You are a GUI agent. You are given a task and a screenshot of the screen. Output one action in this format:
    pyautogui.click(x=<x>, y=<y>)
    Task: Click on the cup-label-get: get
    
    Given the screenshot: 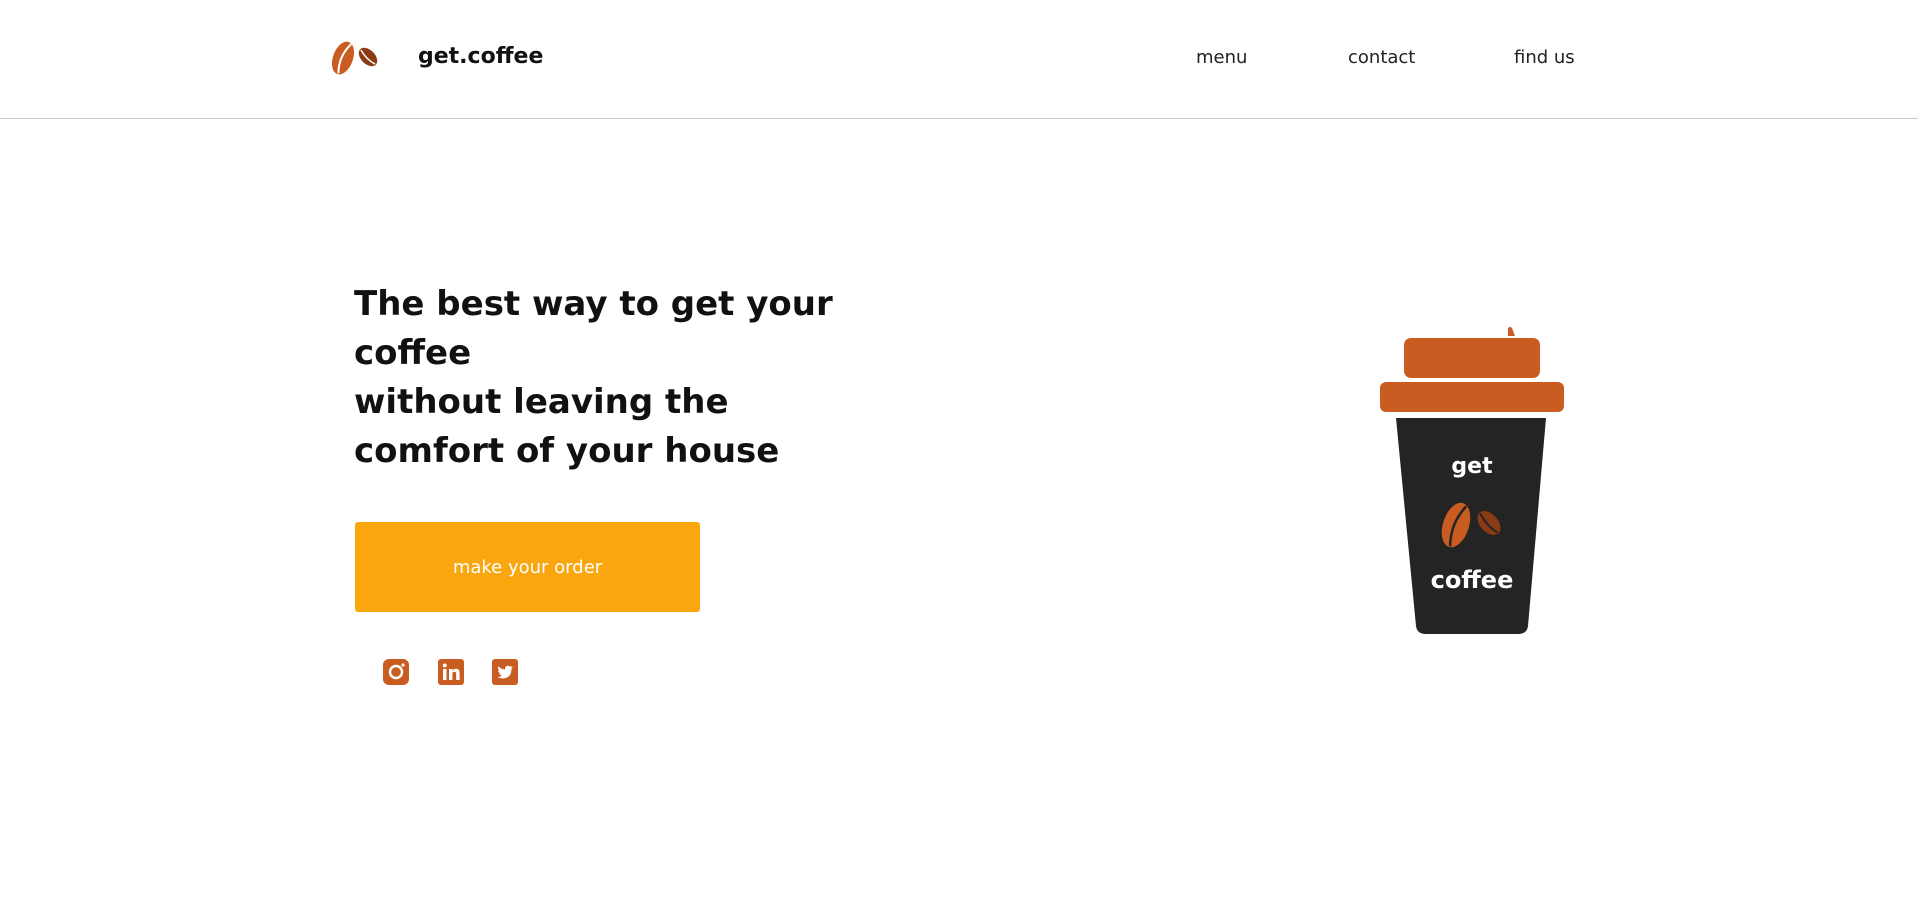 What is the action you would take?
    pyautogui.click(x=1472, y=466)
    